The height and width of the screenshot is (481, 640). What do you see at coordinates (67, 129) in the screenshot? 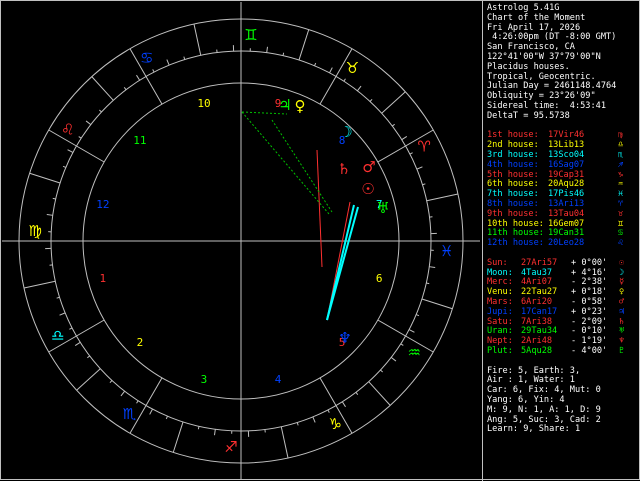
I see `sign-icon: ♌` at bounding box center [67, 129].